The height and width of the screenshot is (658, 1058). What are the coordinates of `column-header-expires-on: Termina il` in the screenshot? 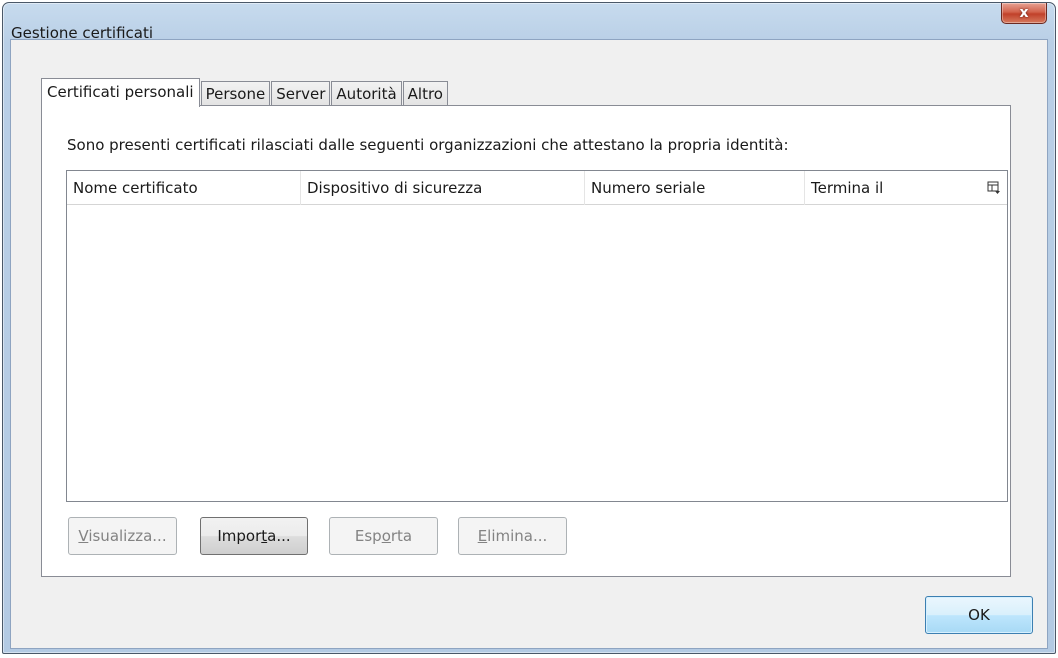 It's located at (894, 188).